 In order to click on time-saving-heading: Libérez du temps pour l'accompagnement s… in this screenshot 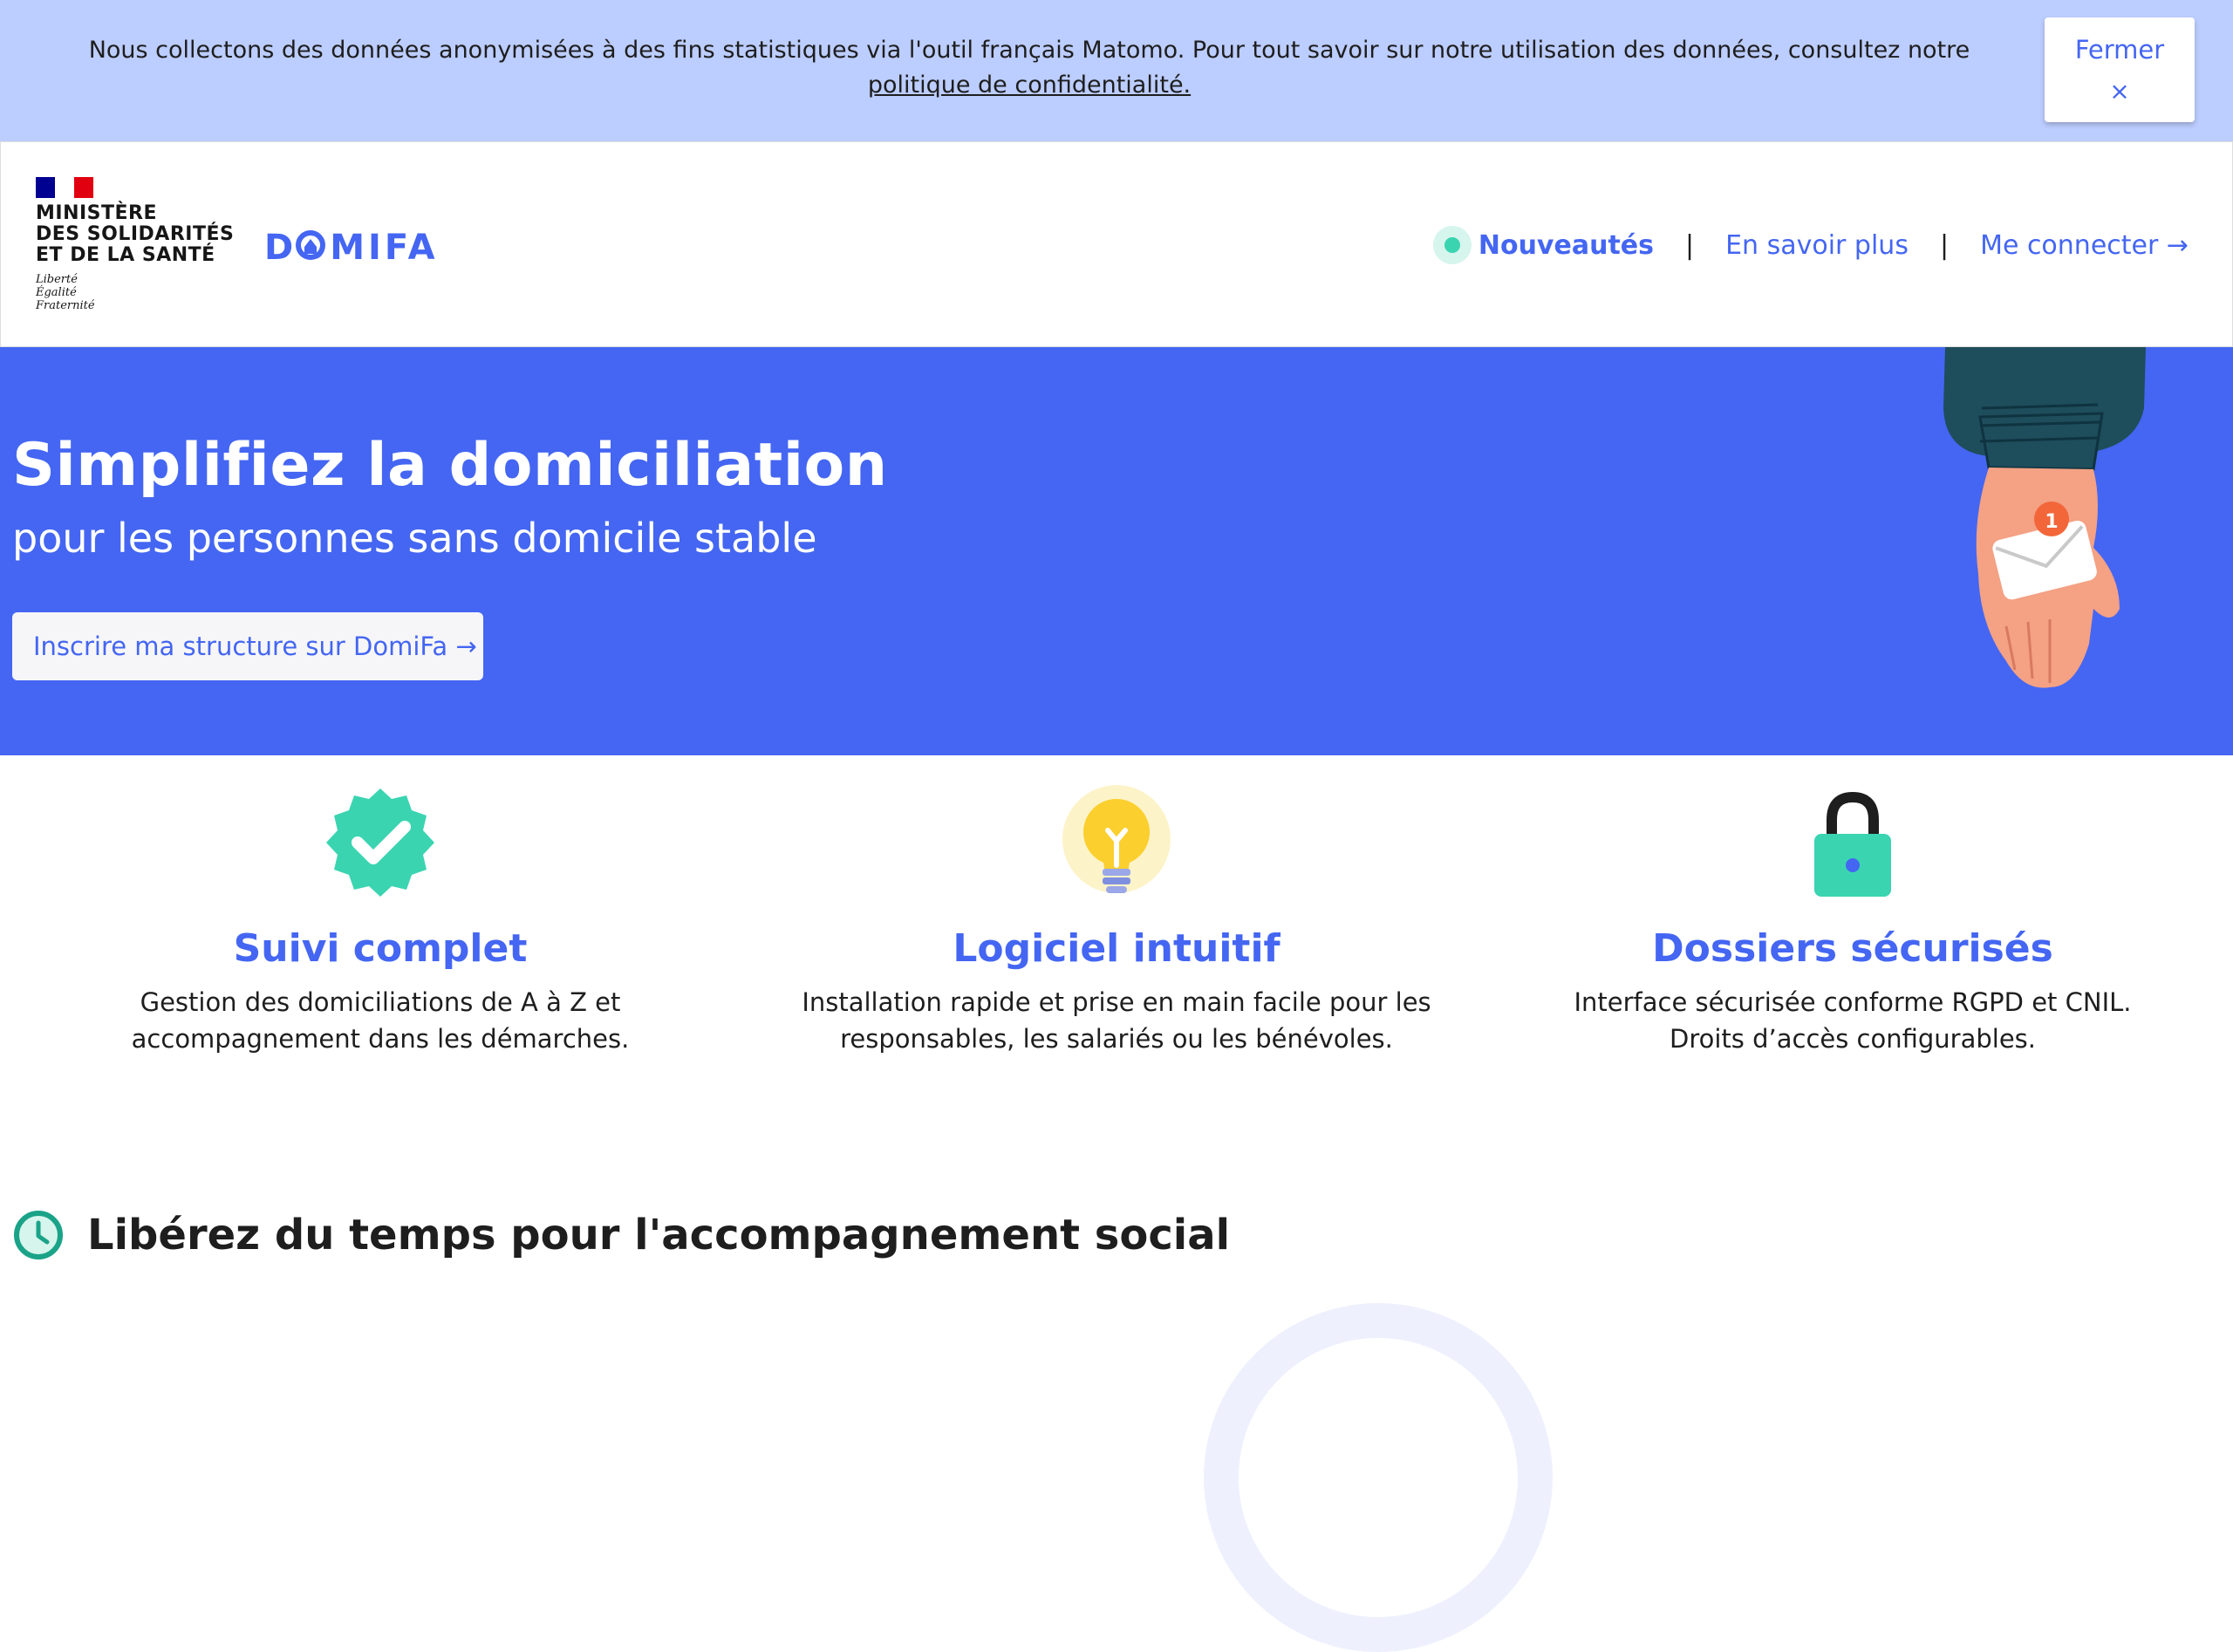, I will do `click(621, 1235)`.